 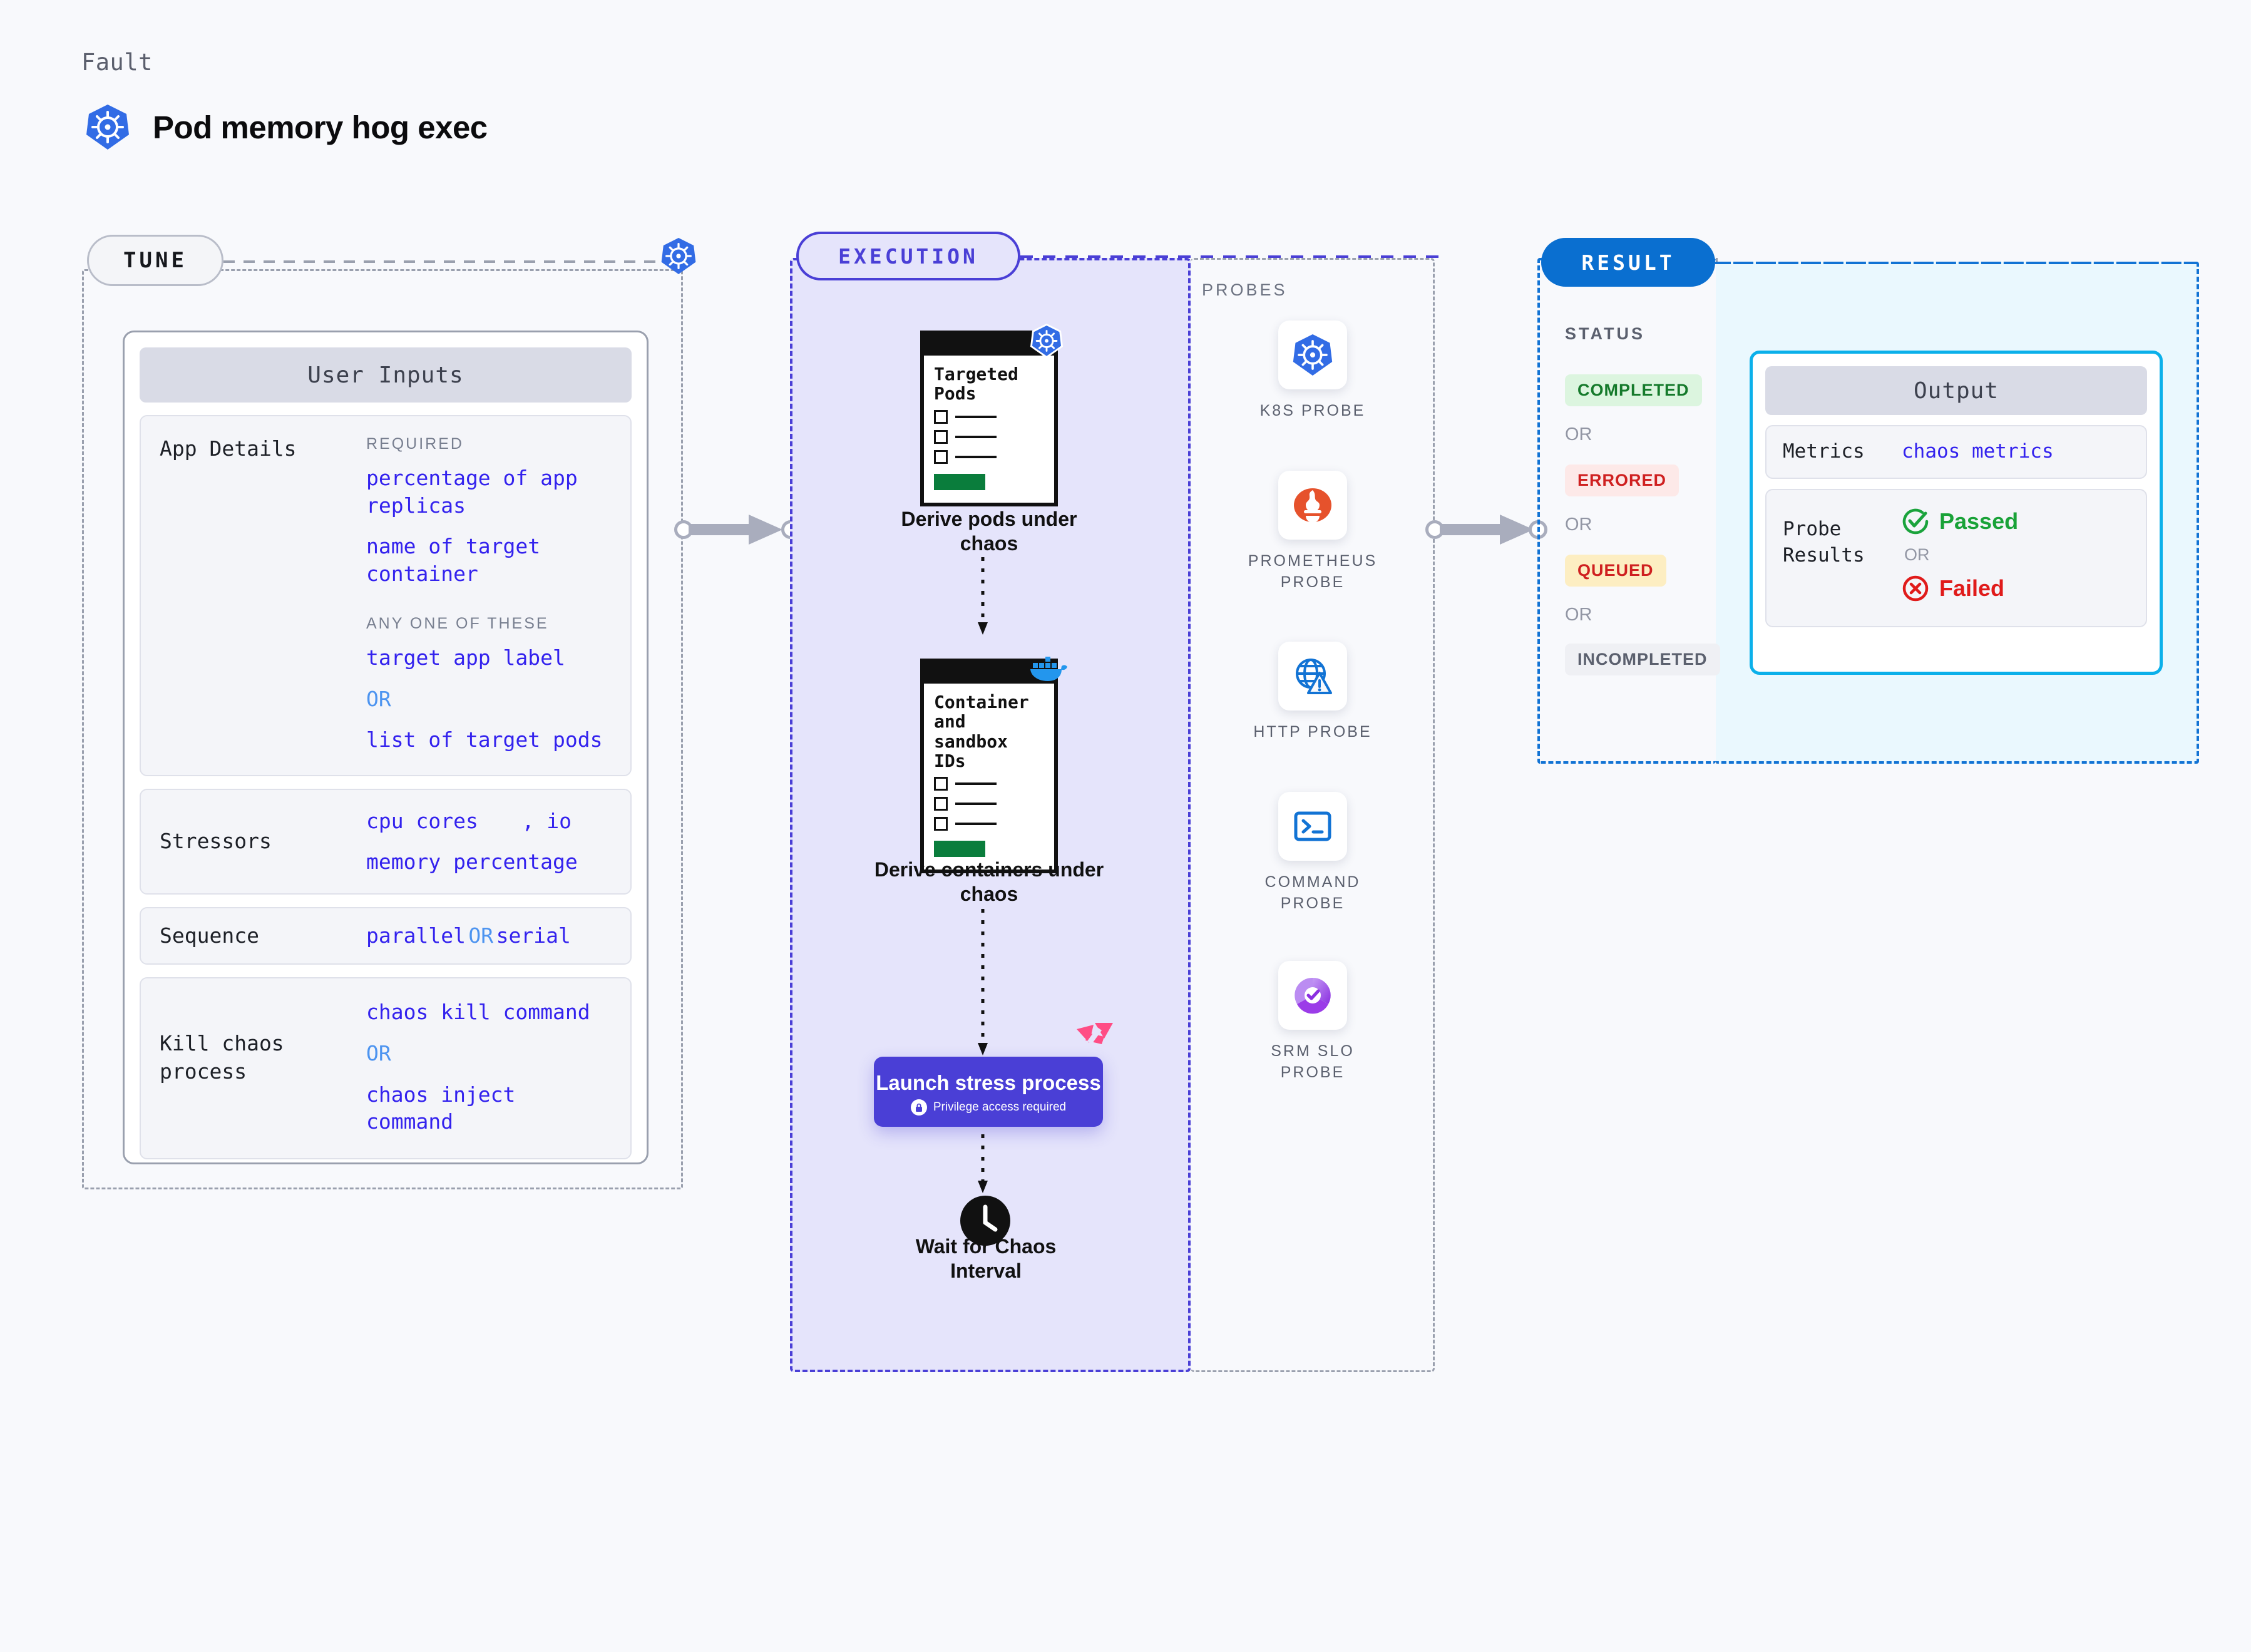 What do you see at coordinates (1956, 263) in the screenshot?
I see `result-badge-connector` at bounding box center [1956, 263].